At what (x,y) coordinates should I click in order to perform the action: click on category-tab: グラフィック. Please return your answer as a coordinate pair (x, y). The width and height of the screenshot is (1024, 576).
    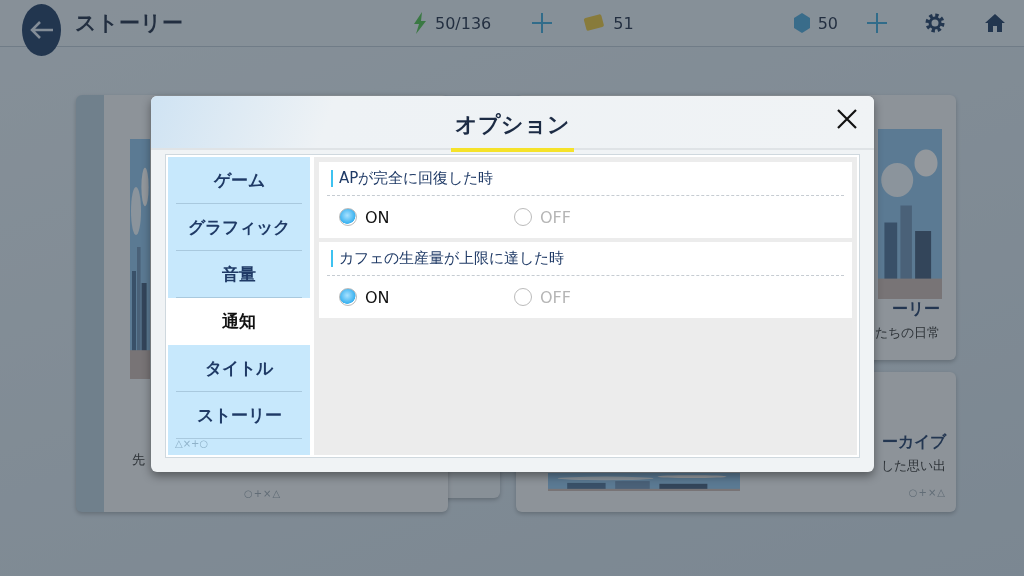
    Looking at the image, I should click on (239, 227).